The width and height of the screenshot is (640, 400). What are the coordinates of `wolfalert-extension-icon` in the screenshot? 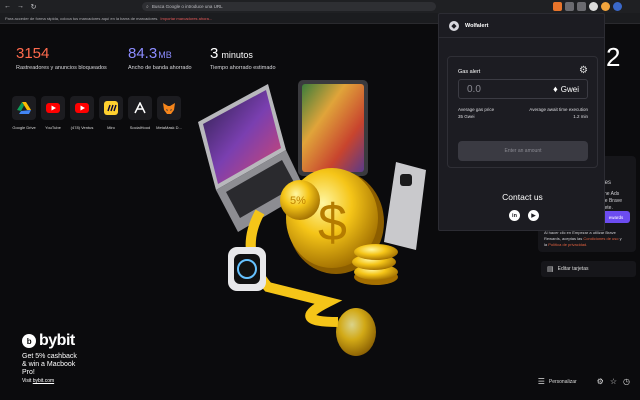 It's located at (593, 6).